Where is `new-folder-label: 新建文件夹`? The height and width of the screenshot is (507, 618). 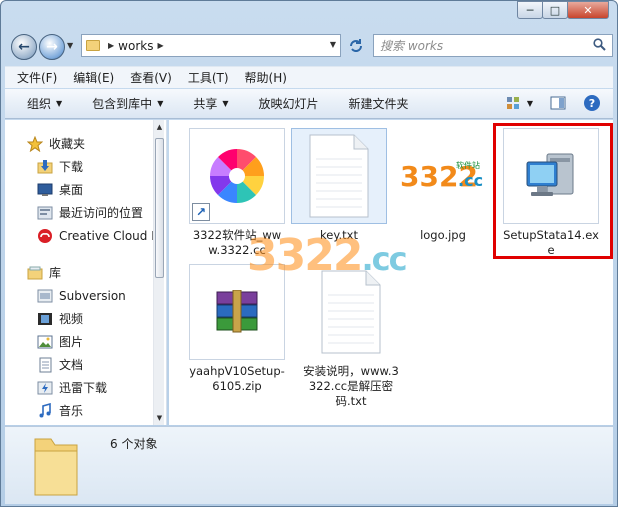 new-folder-label: 新建文件夹 is located at coordinates (378, 104).